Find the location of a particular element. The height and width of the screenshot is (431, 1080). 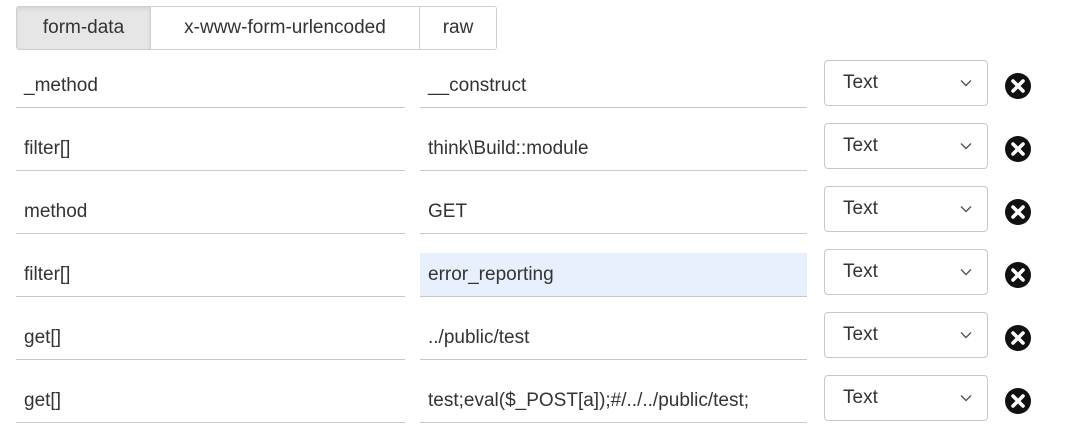

param-row: filter[] error_reporting Text is located at coordinates (540, 279).